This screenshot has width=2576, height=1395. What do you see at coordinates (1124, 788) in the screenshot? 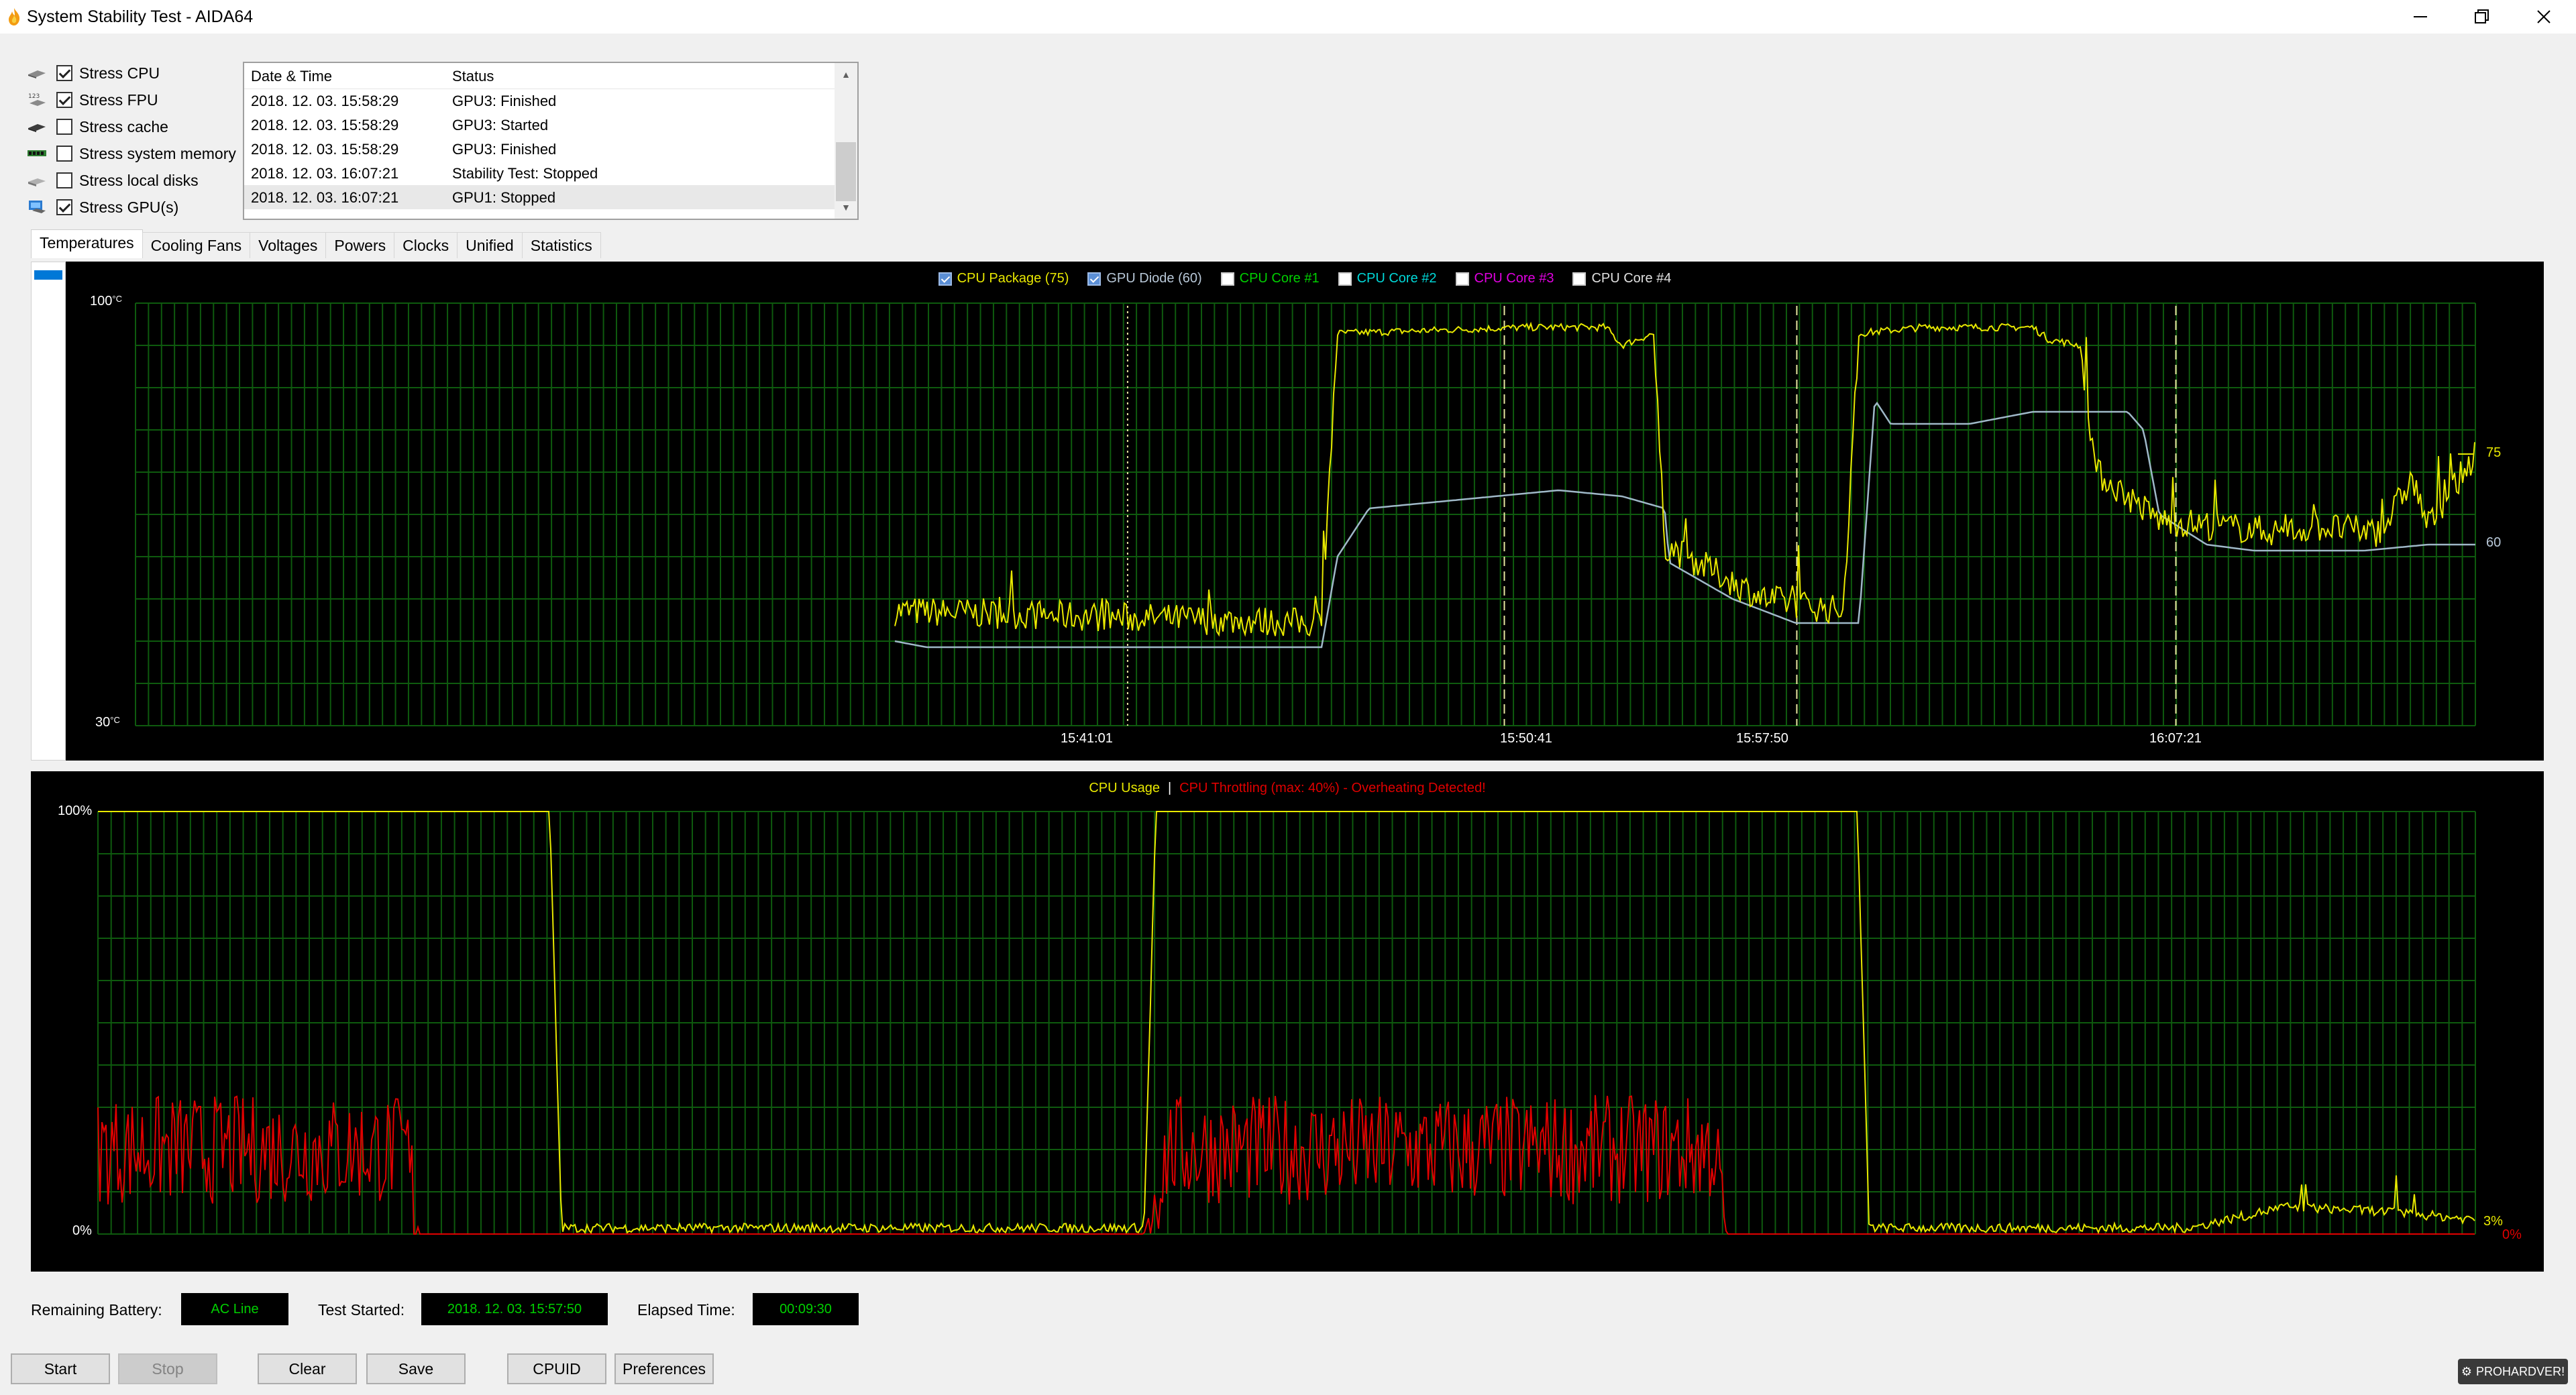
I see `usage-title: CPU Usage` at bounding box center [1124, 788].